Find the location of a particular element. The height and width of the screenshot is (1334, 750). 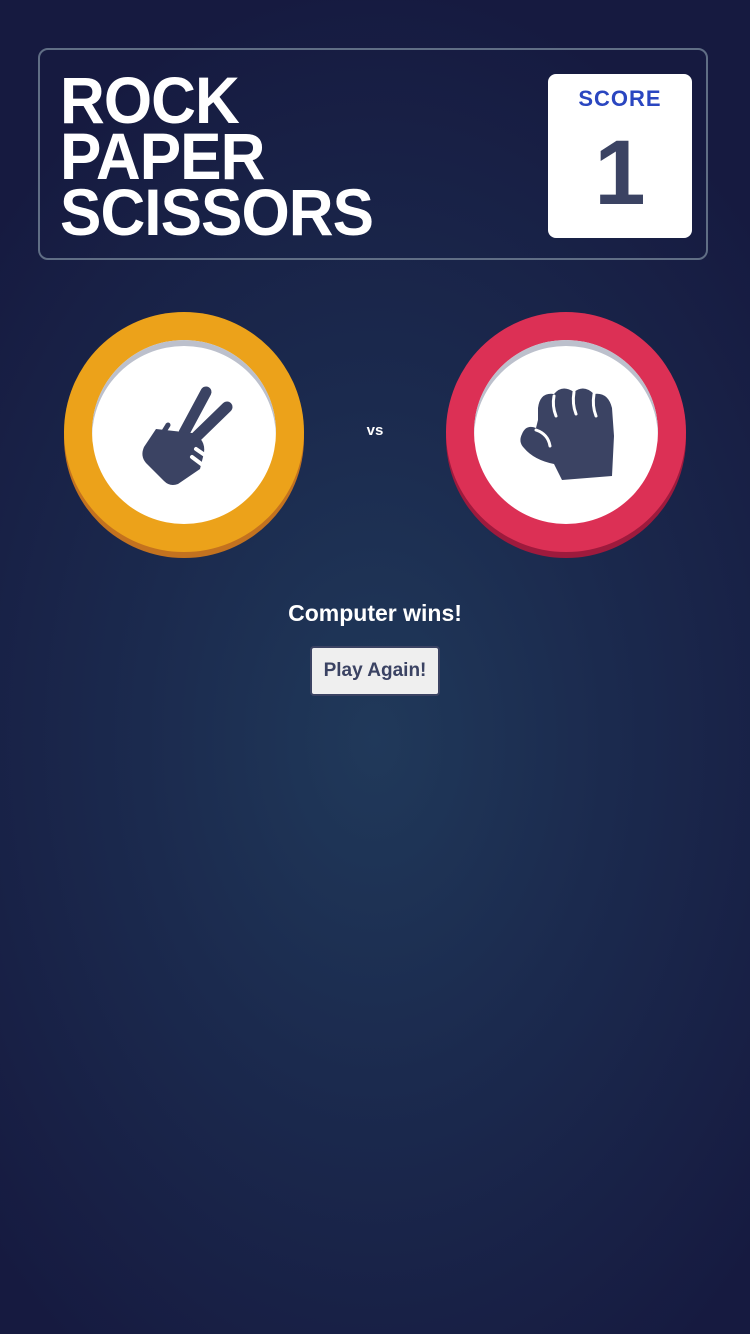

result-message: Computer wins! is located at coordinates (375, 613).